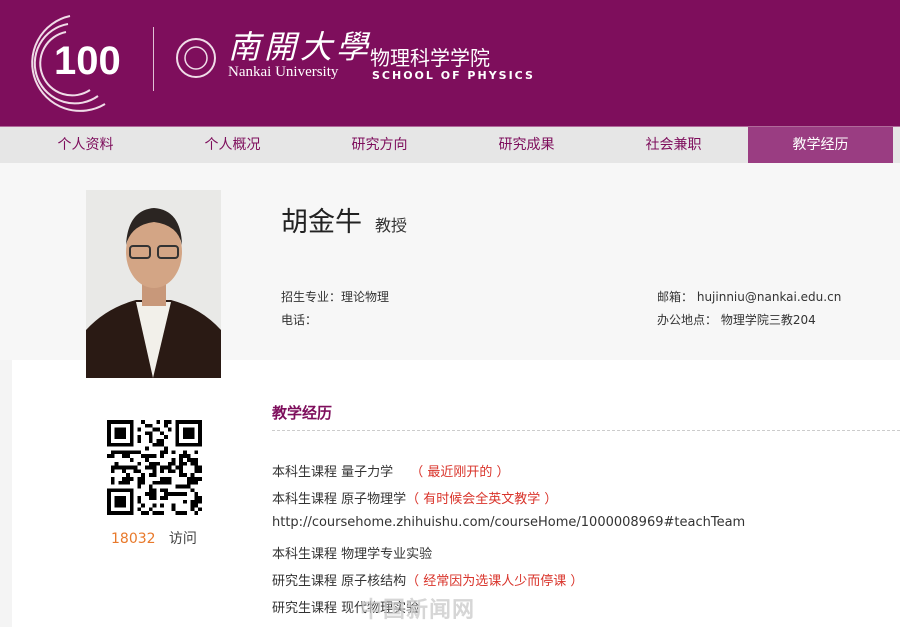 The width and height of the screenshot is (900, 627). Describe the element at coordinates (430, 58) in the screenshot. I see `school-name-cn: 物理科学学院` at that location.